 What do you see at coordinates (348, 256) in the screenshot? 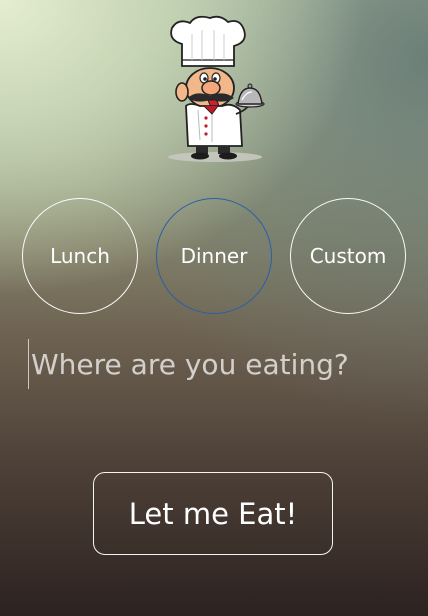
I see `custom-button: Custom` at bounding box center [348, 256].